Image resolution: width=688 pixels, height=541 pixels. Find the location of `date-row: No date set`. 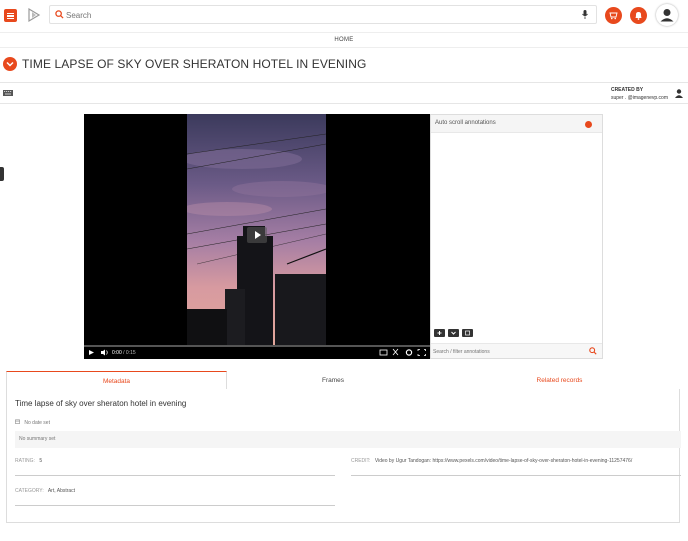

date-row: No date set is located at coordinates (32, 422).